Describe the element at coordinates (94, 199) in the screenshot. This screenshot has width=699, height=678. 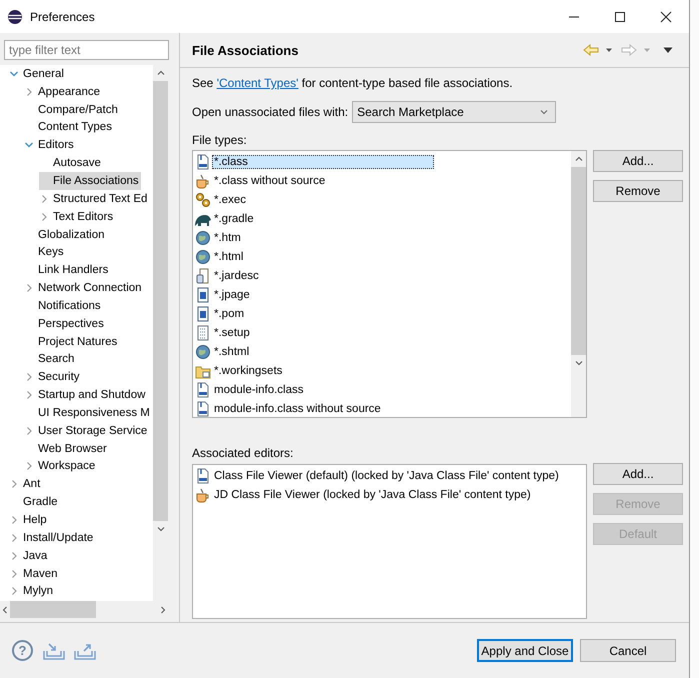
I see `tree-item: Structured Text Ed` at that location.